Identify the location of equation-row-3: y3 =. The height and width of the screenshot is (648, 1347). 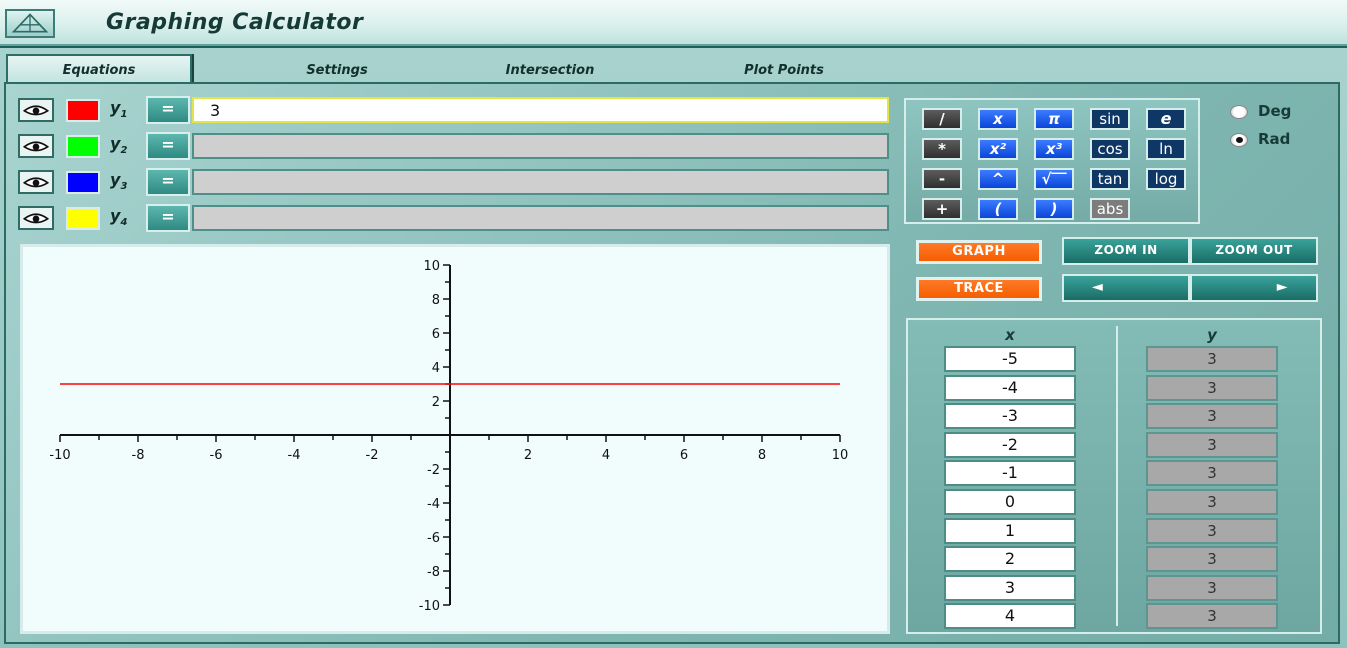
(454, 182).